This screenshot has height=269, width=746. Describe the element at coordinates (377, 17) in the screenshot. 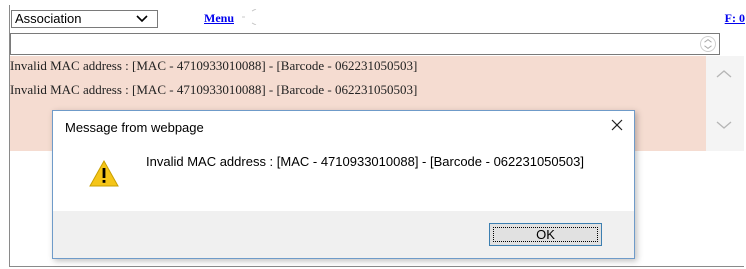

I see `toolbar: Association Menu F: 0` at that location.